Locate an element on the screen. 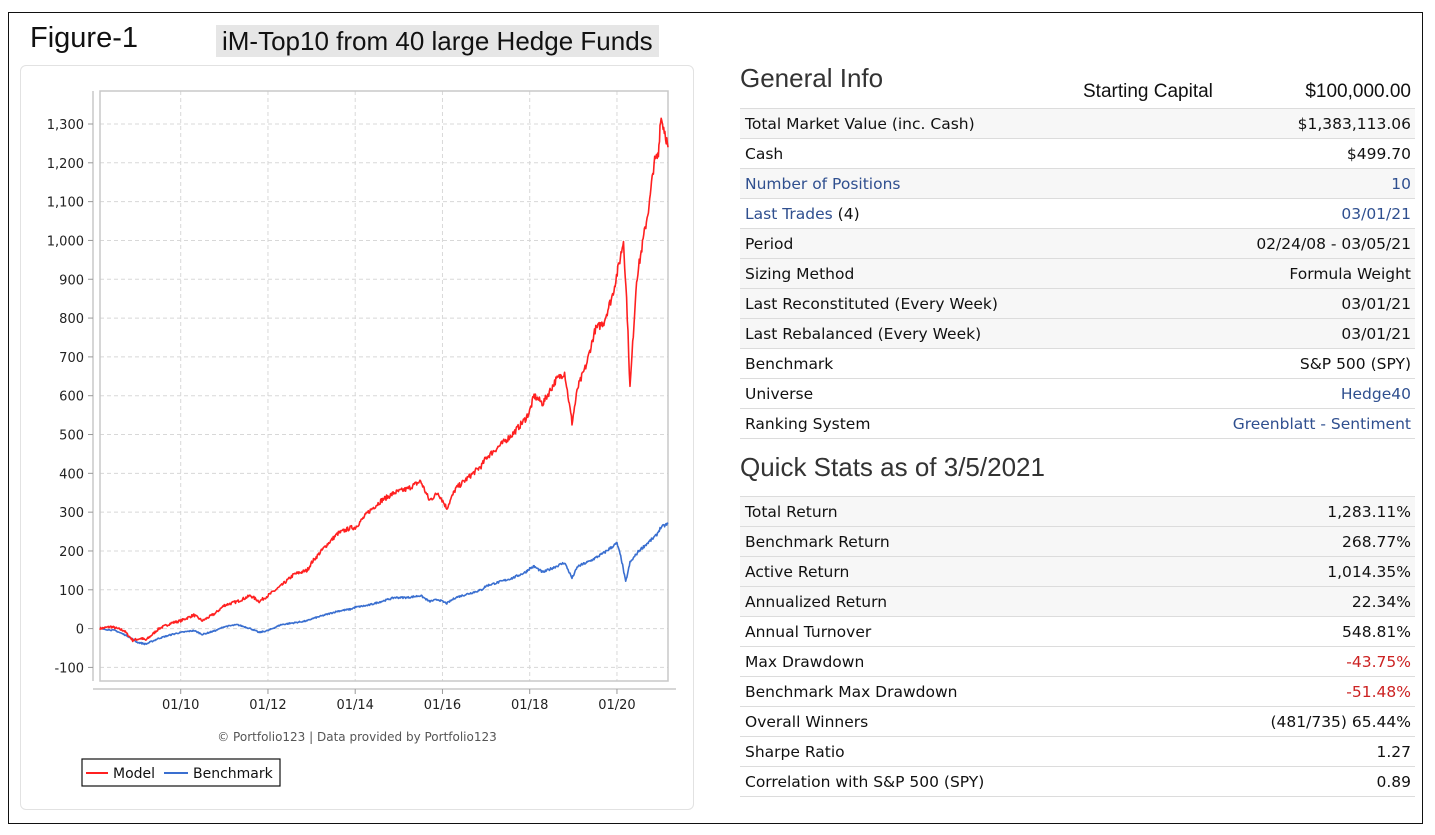 The height and width of the screenshot is (835, 1435). stat-value: 1.27 is located at coordinates (1288, 751).